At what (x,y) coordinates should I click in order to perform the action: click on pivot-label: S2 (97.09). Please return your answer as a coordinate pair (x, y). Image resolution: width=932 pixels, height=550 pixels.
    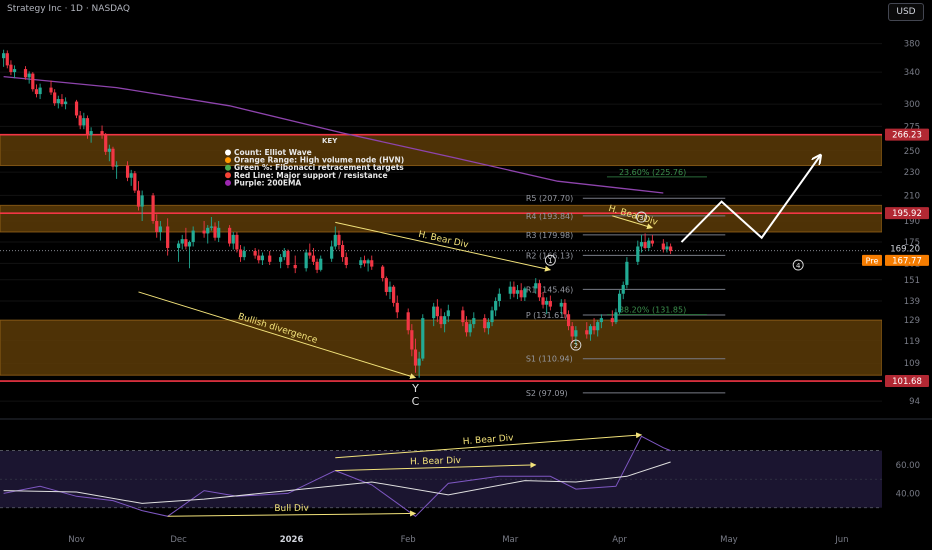
    Looking at the image, I should click on (547, 393).